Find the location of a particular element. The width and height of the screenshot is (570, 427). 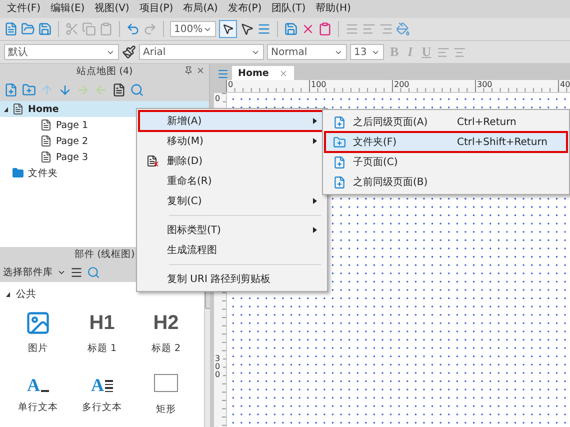

cut-icon is located at coordinates (72, 29).